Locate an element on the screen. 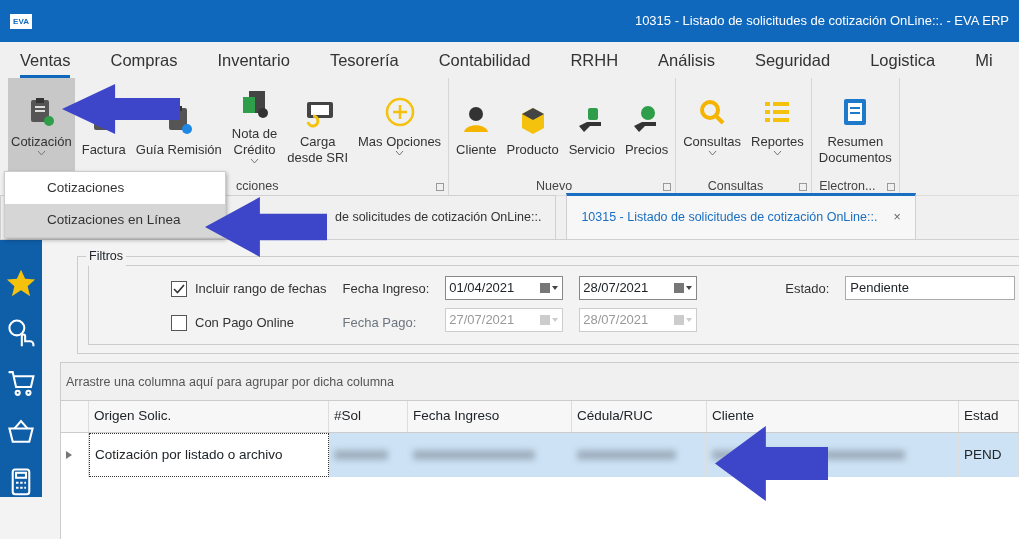 The height and width of the screenshot is (539, 1019). column-header: #Sol is located at coordinates (368, 416).